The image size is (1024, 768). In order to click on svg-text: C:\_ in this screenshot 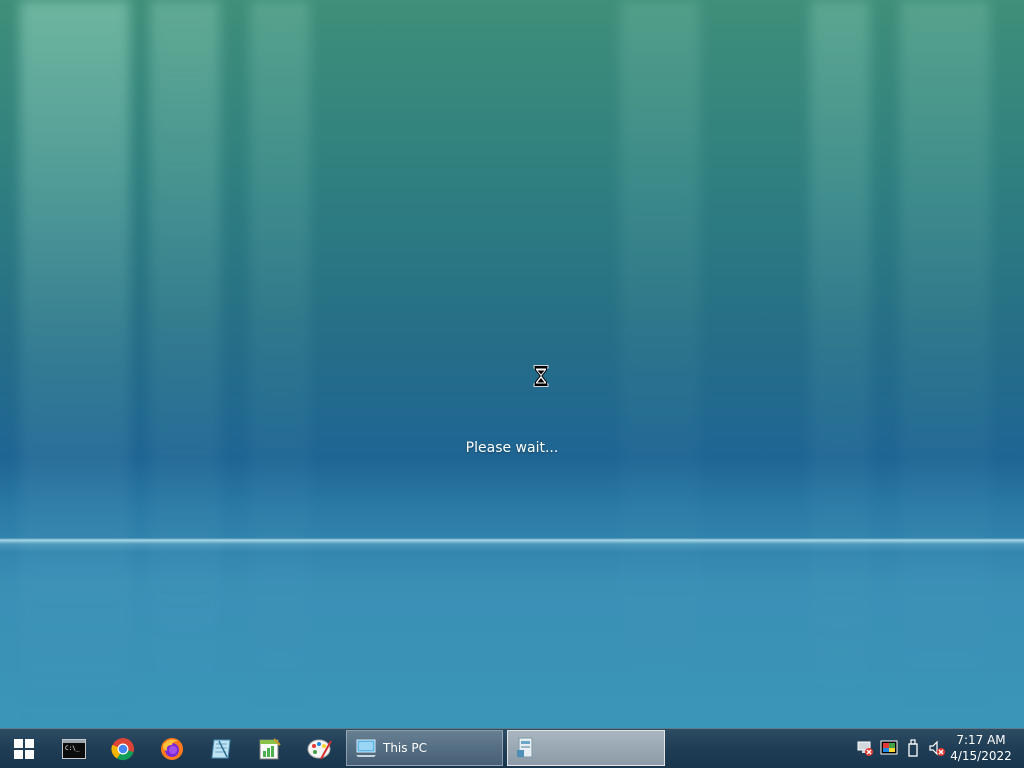, I will do `click(72, 748)`.